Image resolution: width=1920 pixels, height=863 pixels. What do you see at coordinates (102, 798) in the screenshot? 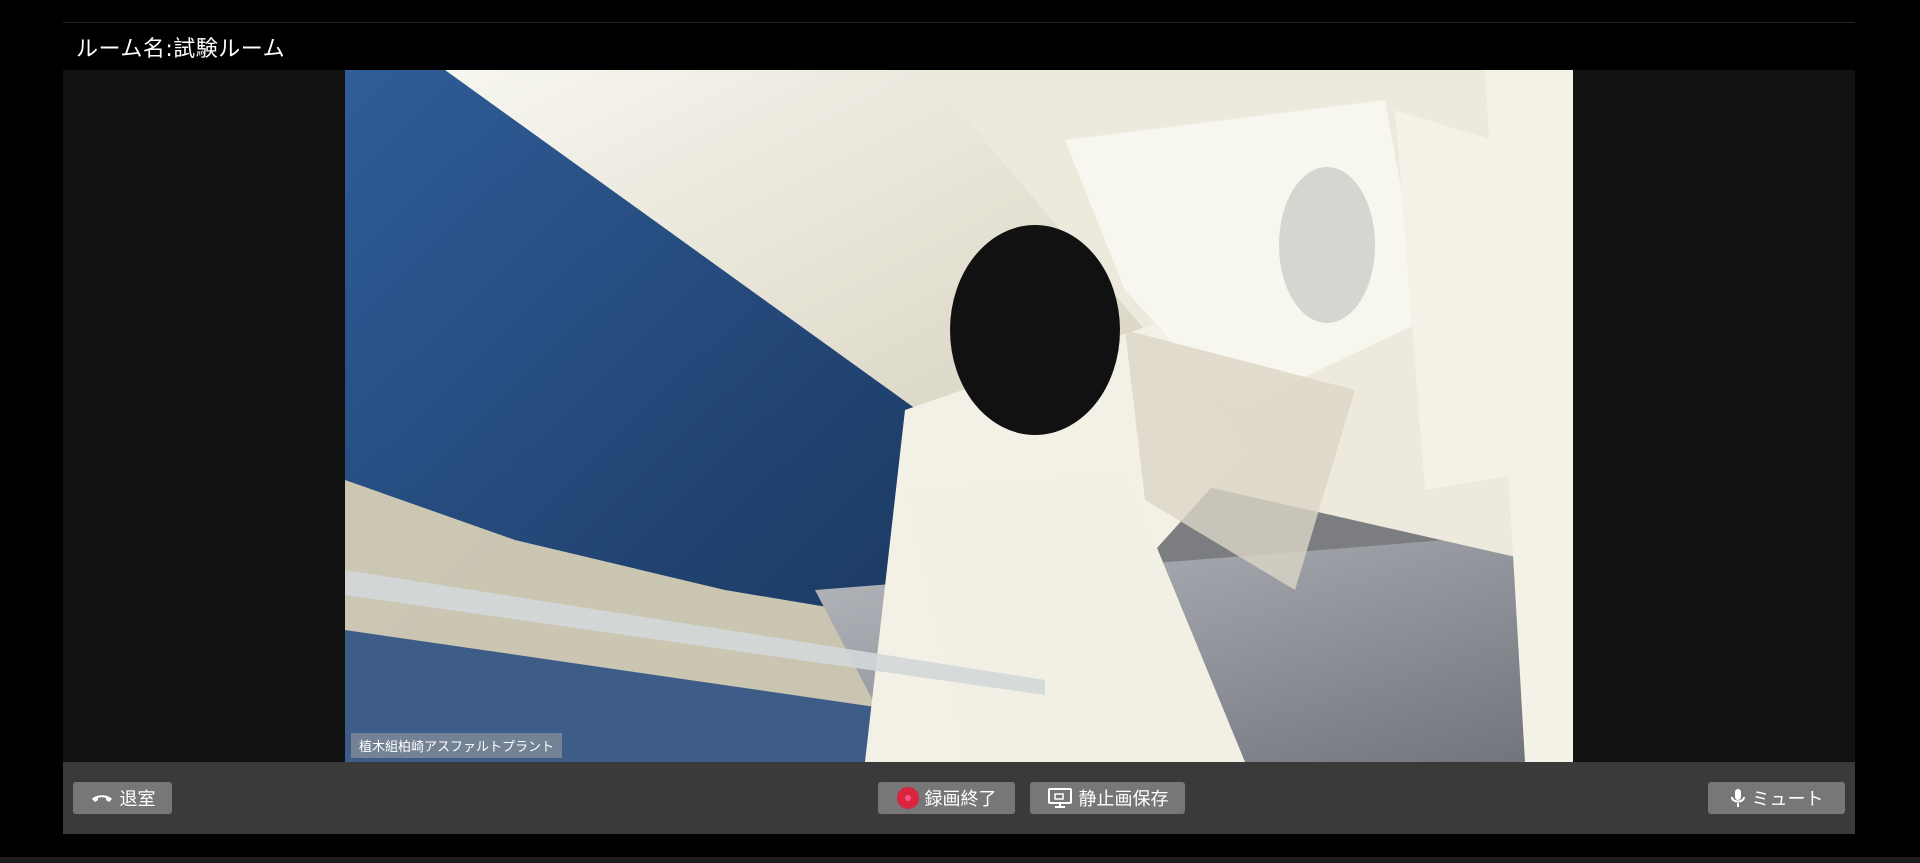
I see `phone-hangup-icon` at bounding box center [102, 798].